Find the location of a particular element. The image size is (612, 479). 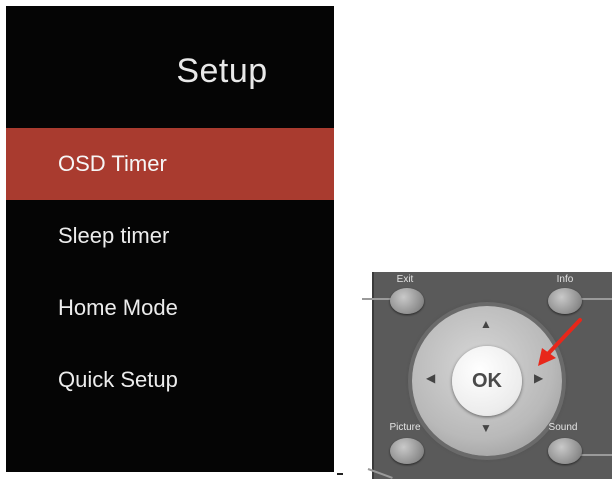

info-label: Info is located at coordinates (565, 279).